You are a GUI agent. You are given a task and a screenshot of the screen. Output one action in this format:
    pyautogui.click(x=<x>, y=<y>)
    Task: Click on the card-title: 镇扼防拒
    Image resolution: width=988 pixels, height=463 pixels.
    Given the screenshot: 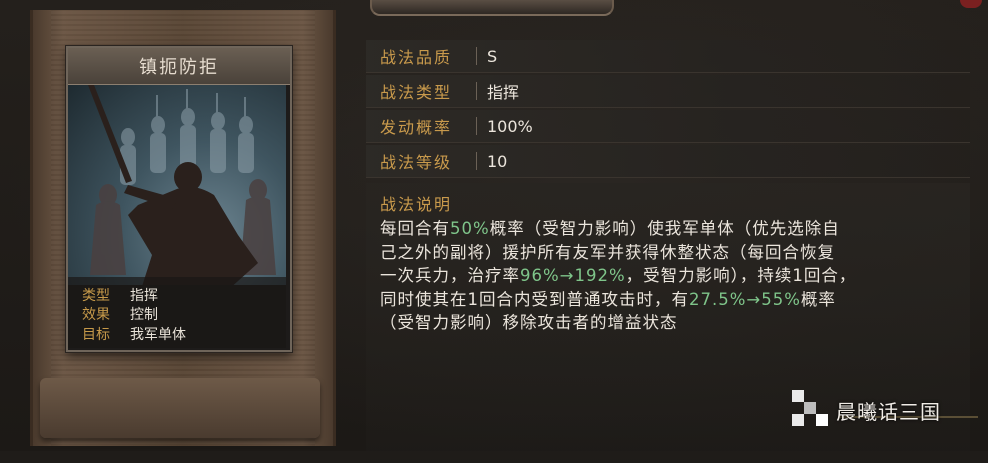 What is the action you would take?
    pyautogui.click(x=179, y=67)
    